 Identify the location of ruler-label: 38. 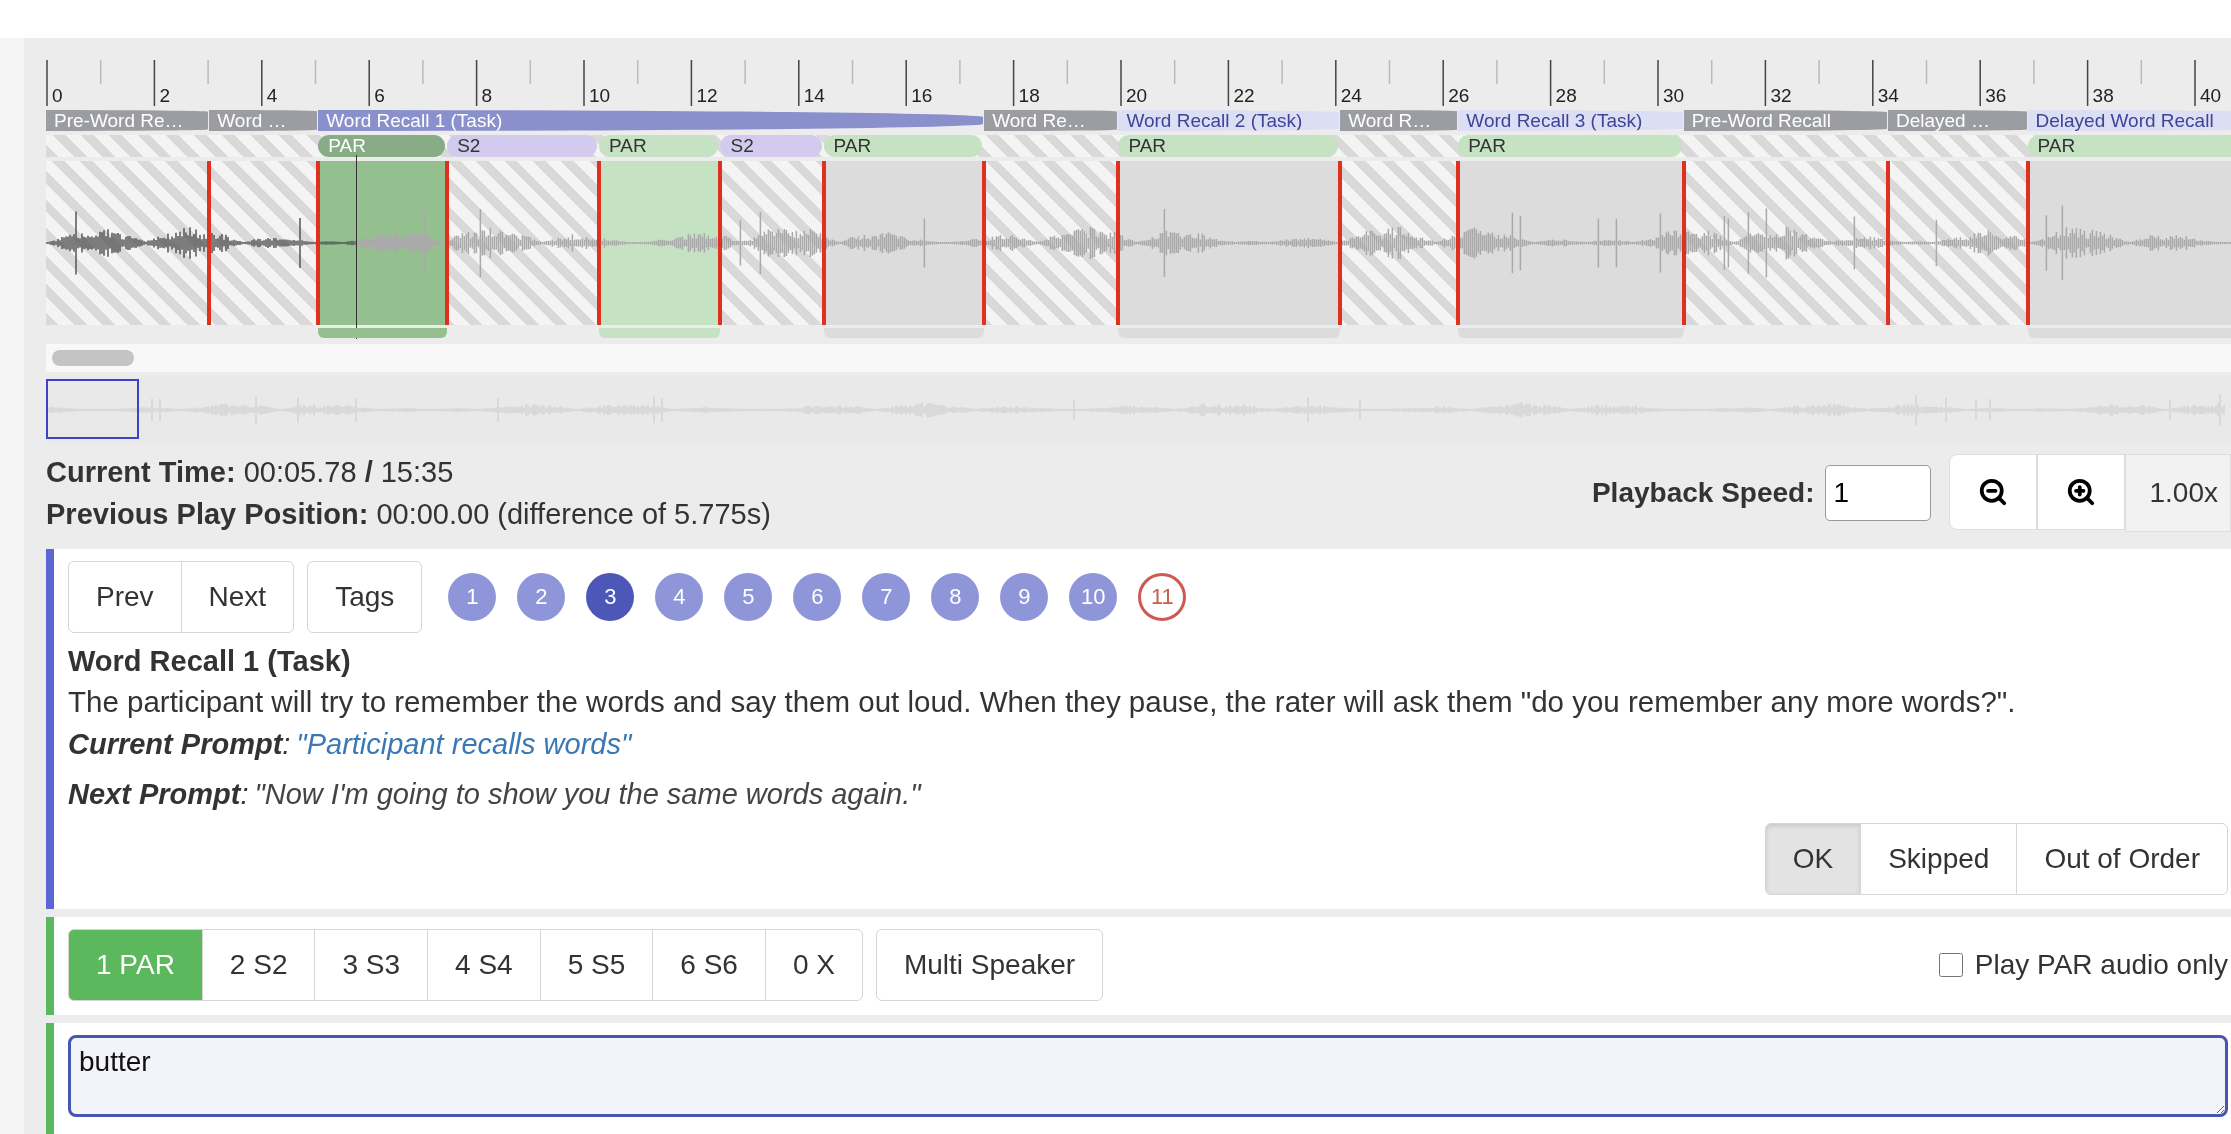
(2103, 96).